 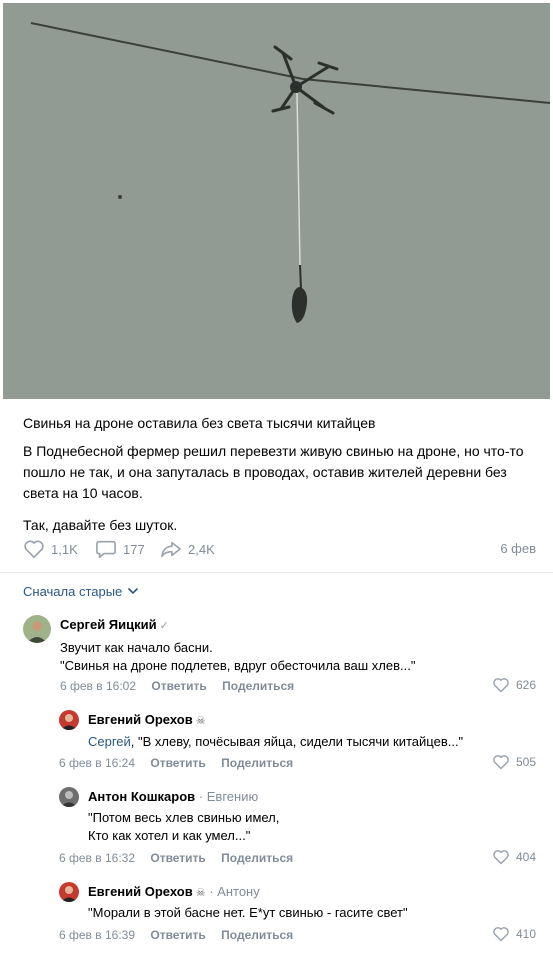 I want to click on comment-text: Кто как хотел и как умел...", so click(x=169, y=835).